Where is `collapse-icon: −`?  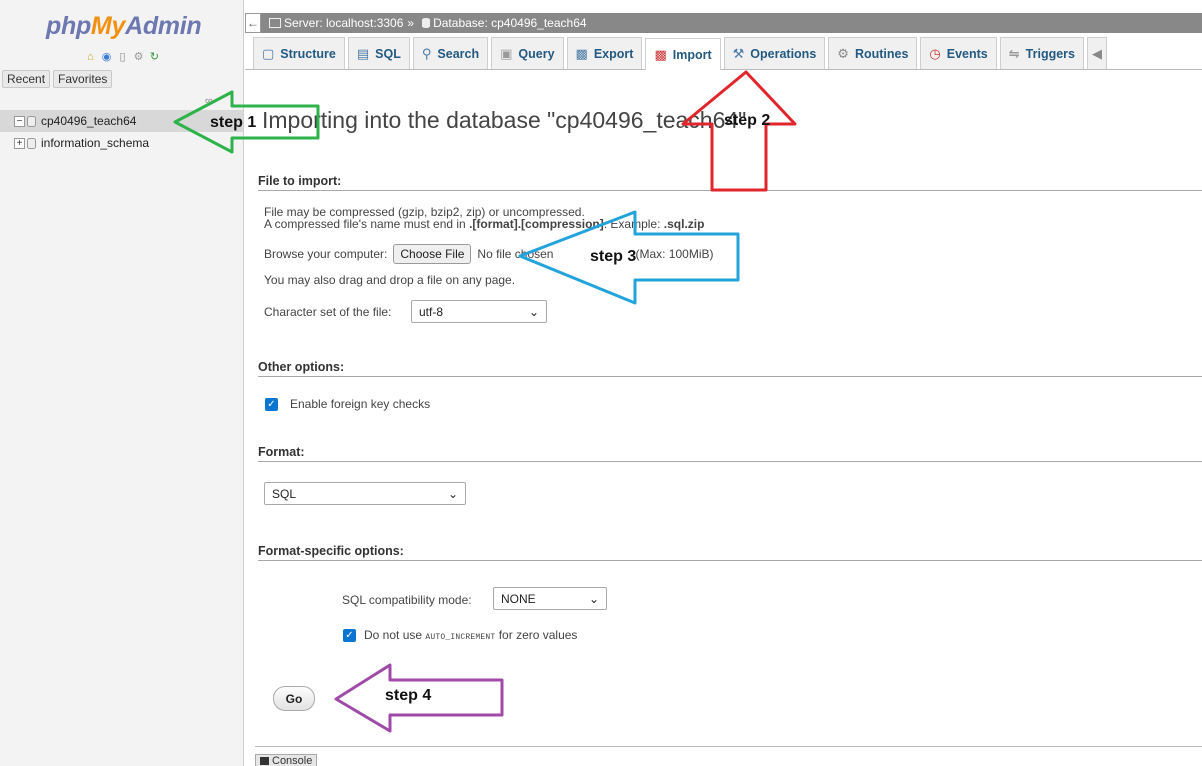 collapse-icon: − is located at coordinates (19, 121).